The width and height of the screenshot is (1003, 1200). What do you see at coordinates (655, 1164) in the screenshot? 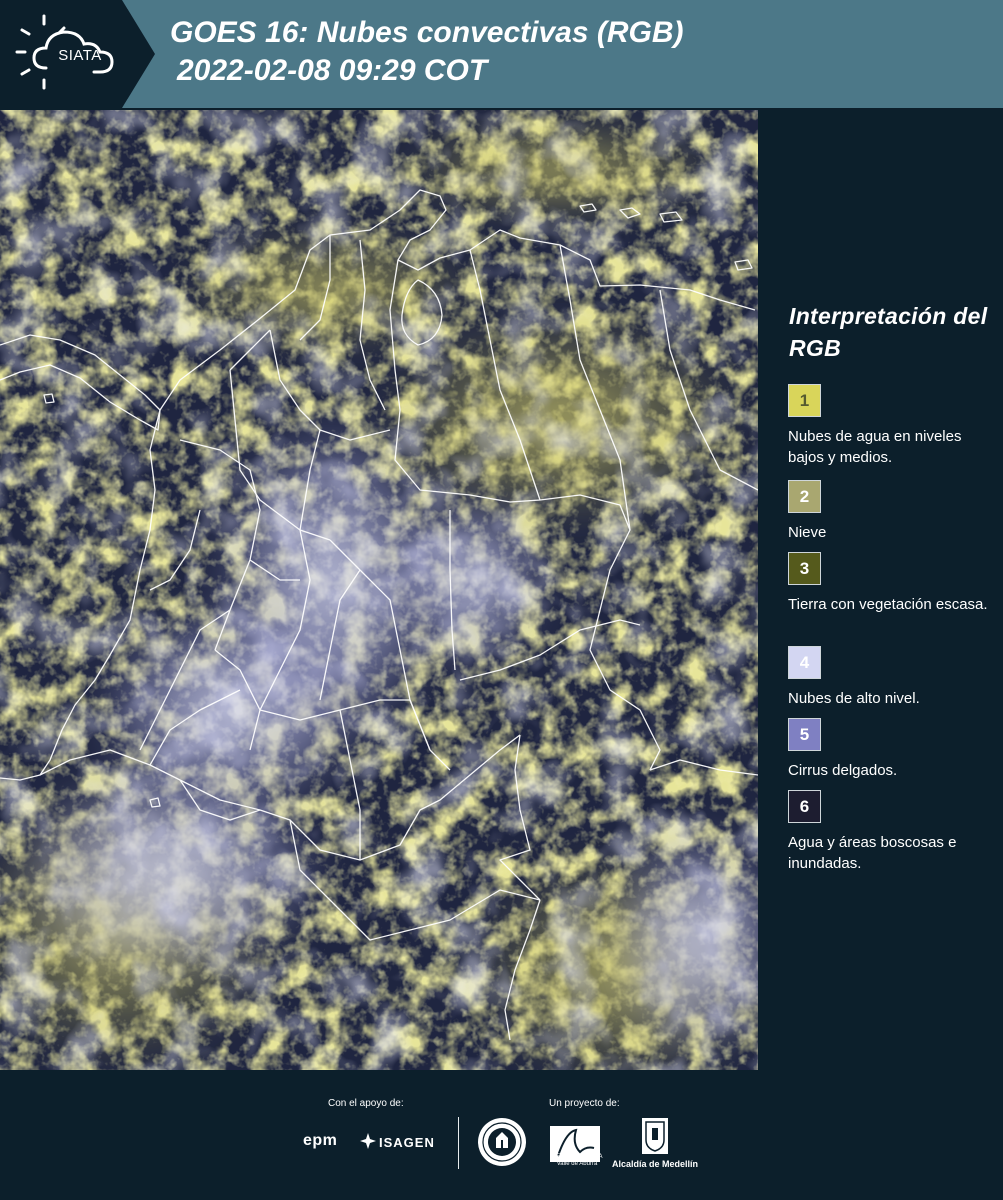
I see `medellin-label: Alcaldía de Medellín` at bounding box center [655, 1164].